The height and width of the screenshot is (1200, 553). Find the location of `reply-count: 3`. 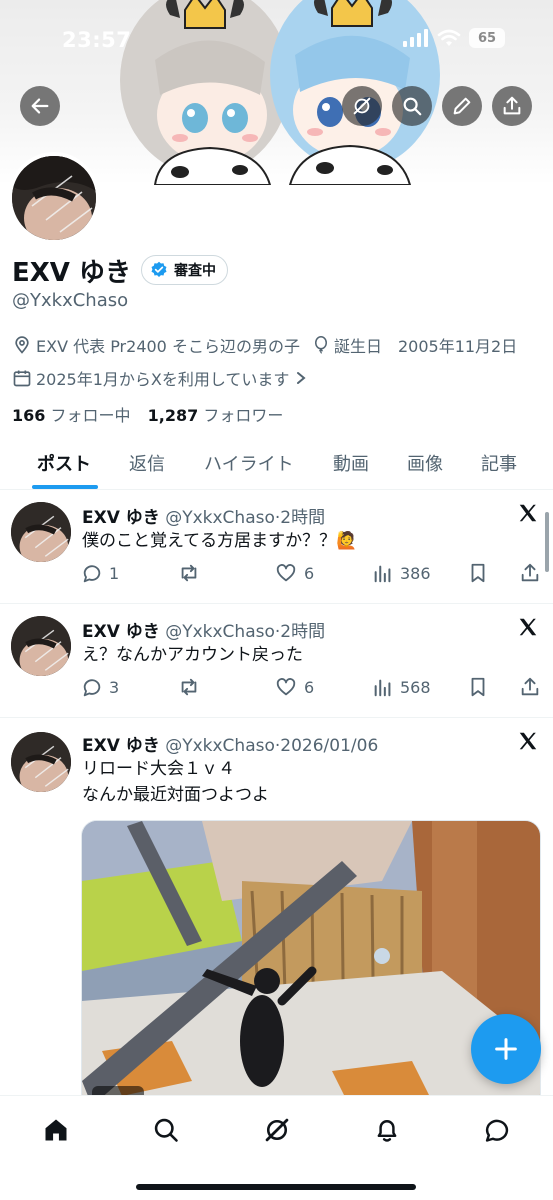

reply-count: 3 is located at coordinates (114, 687).